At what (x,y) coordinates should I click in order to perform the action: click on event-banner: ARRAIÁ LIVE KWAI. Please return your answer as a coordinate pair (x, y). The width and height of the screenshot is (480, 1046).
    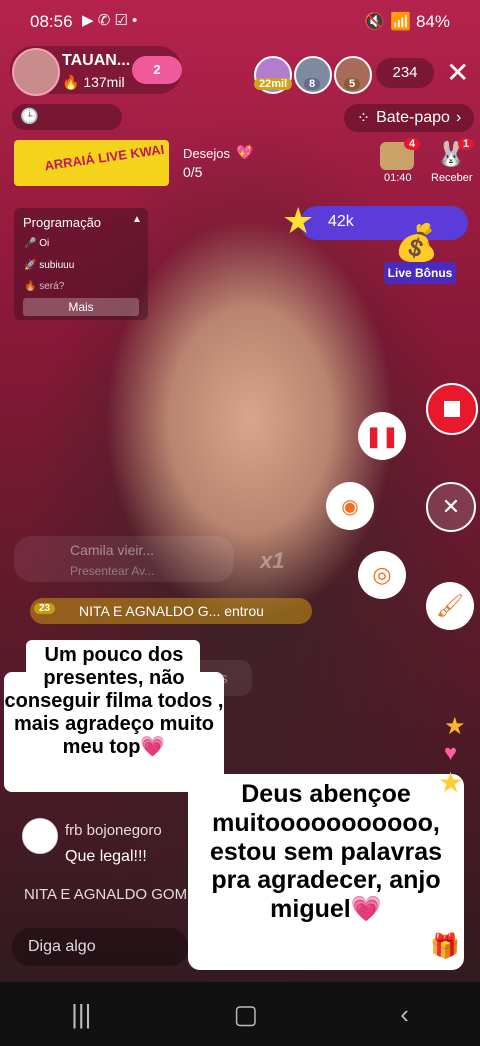
    Looking at the image, I should click on (91, 163).